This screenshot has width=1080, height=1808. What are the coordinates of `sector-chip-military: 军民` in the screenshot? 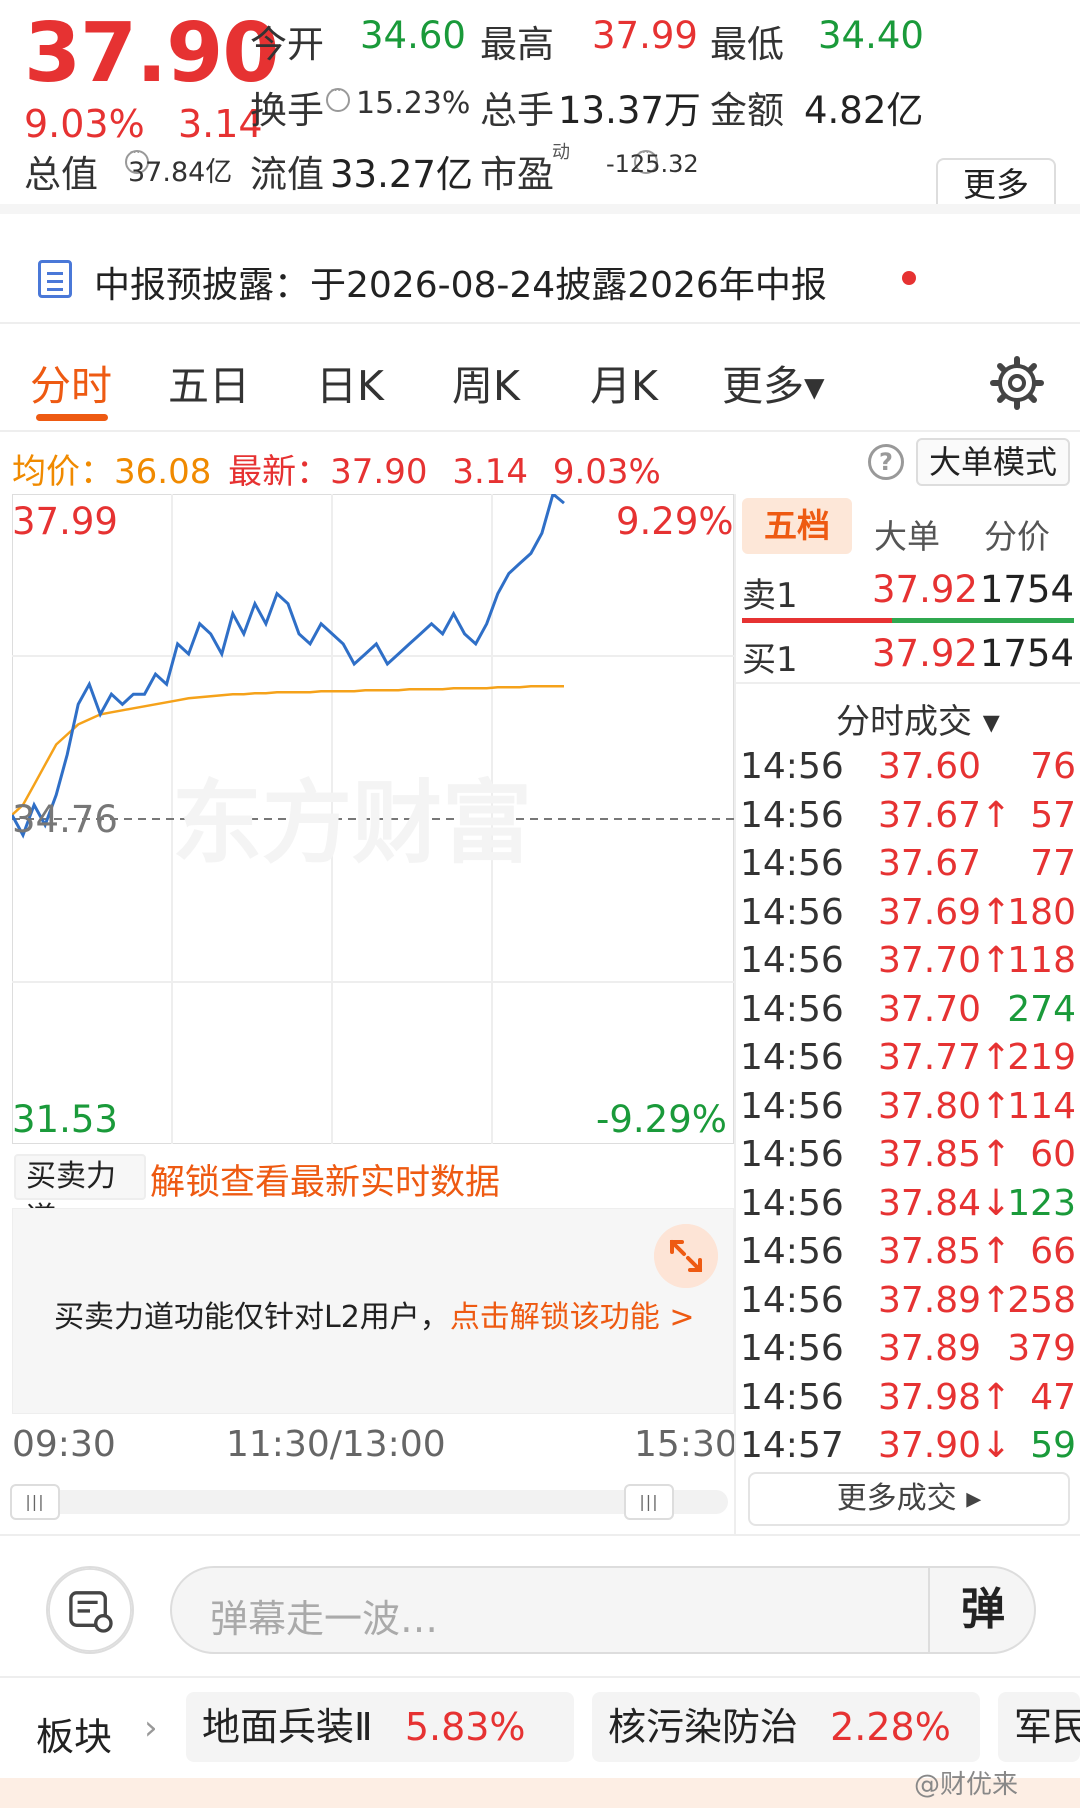 It's located at (1039, 1727).